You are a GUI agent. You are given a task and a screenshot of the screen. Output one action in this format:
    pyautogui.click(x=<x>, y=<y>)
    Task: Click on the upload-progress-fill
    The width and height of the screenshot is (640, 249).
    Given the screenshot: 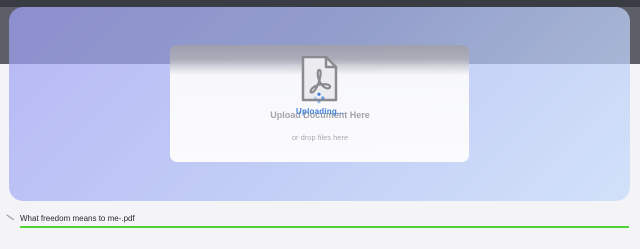 What is the action you would take?
    pyautogui.click(x=324, y=227)
    